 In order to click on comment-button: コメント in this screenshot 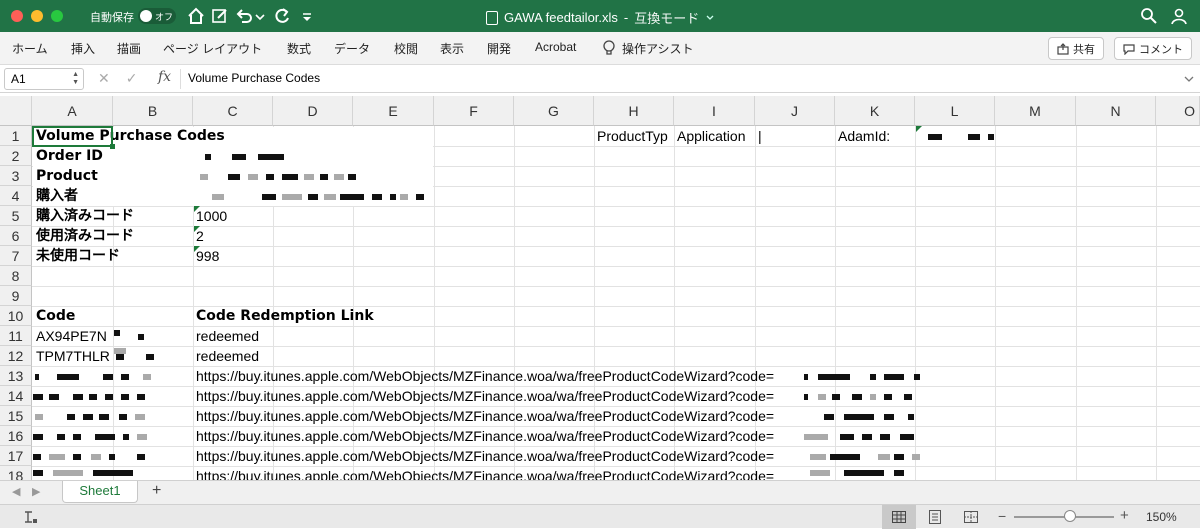, I will do `click(1153, 48)`.